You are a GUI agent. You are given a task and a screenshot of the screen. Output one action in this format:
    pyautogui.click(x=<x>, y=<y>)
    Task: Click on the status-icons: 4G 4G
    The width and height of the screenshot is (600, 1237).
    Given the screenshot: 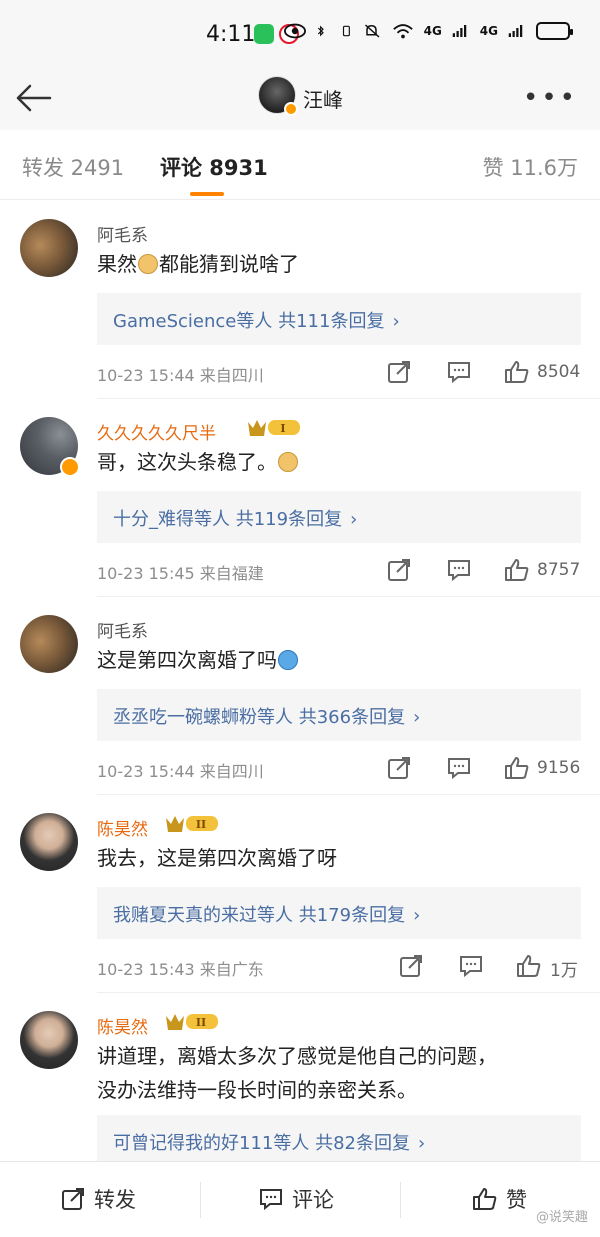 What is the action you would take?
    pyautogui.click(x=428, y=31)
    